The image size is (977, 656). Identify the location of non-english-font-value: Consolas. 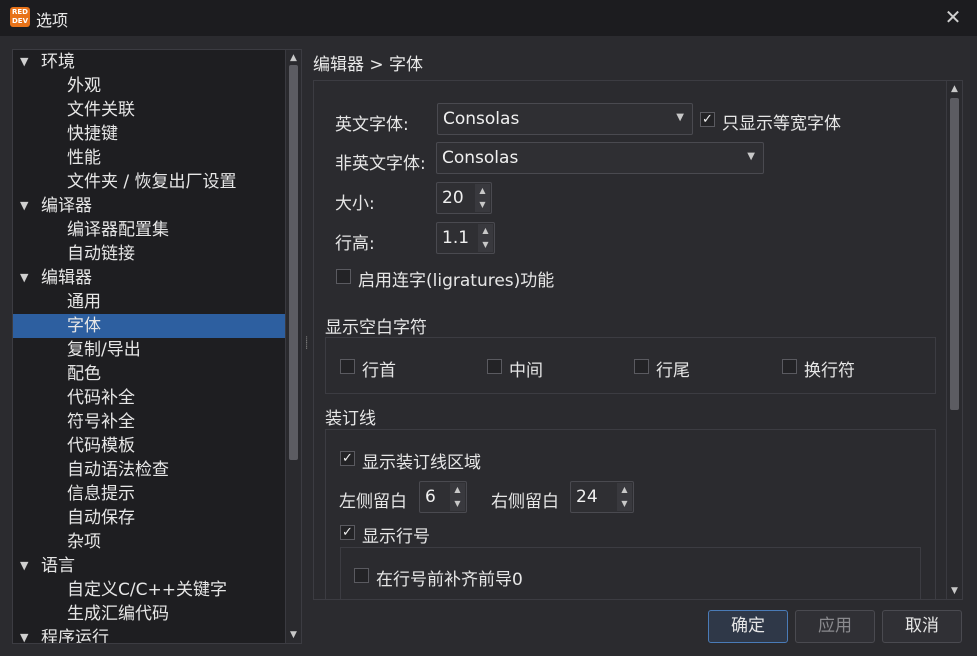
(480, 158).